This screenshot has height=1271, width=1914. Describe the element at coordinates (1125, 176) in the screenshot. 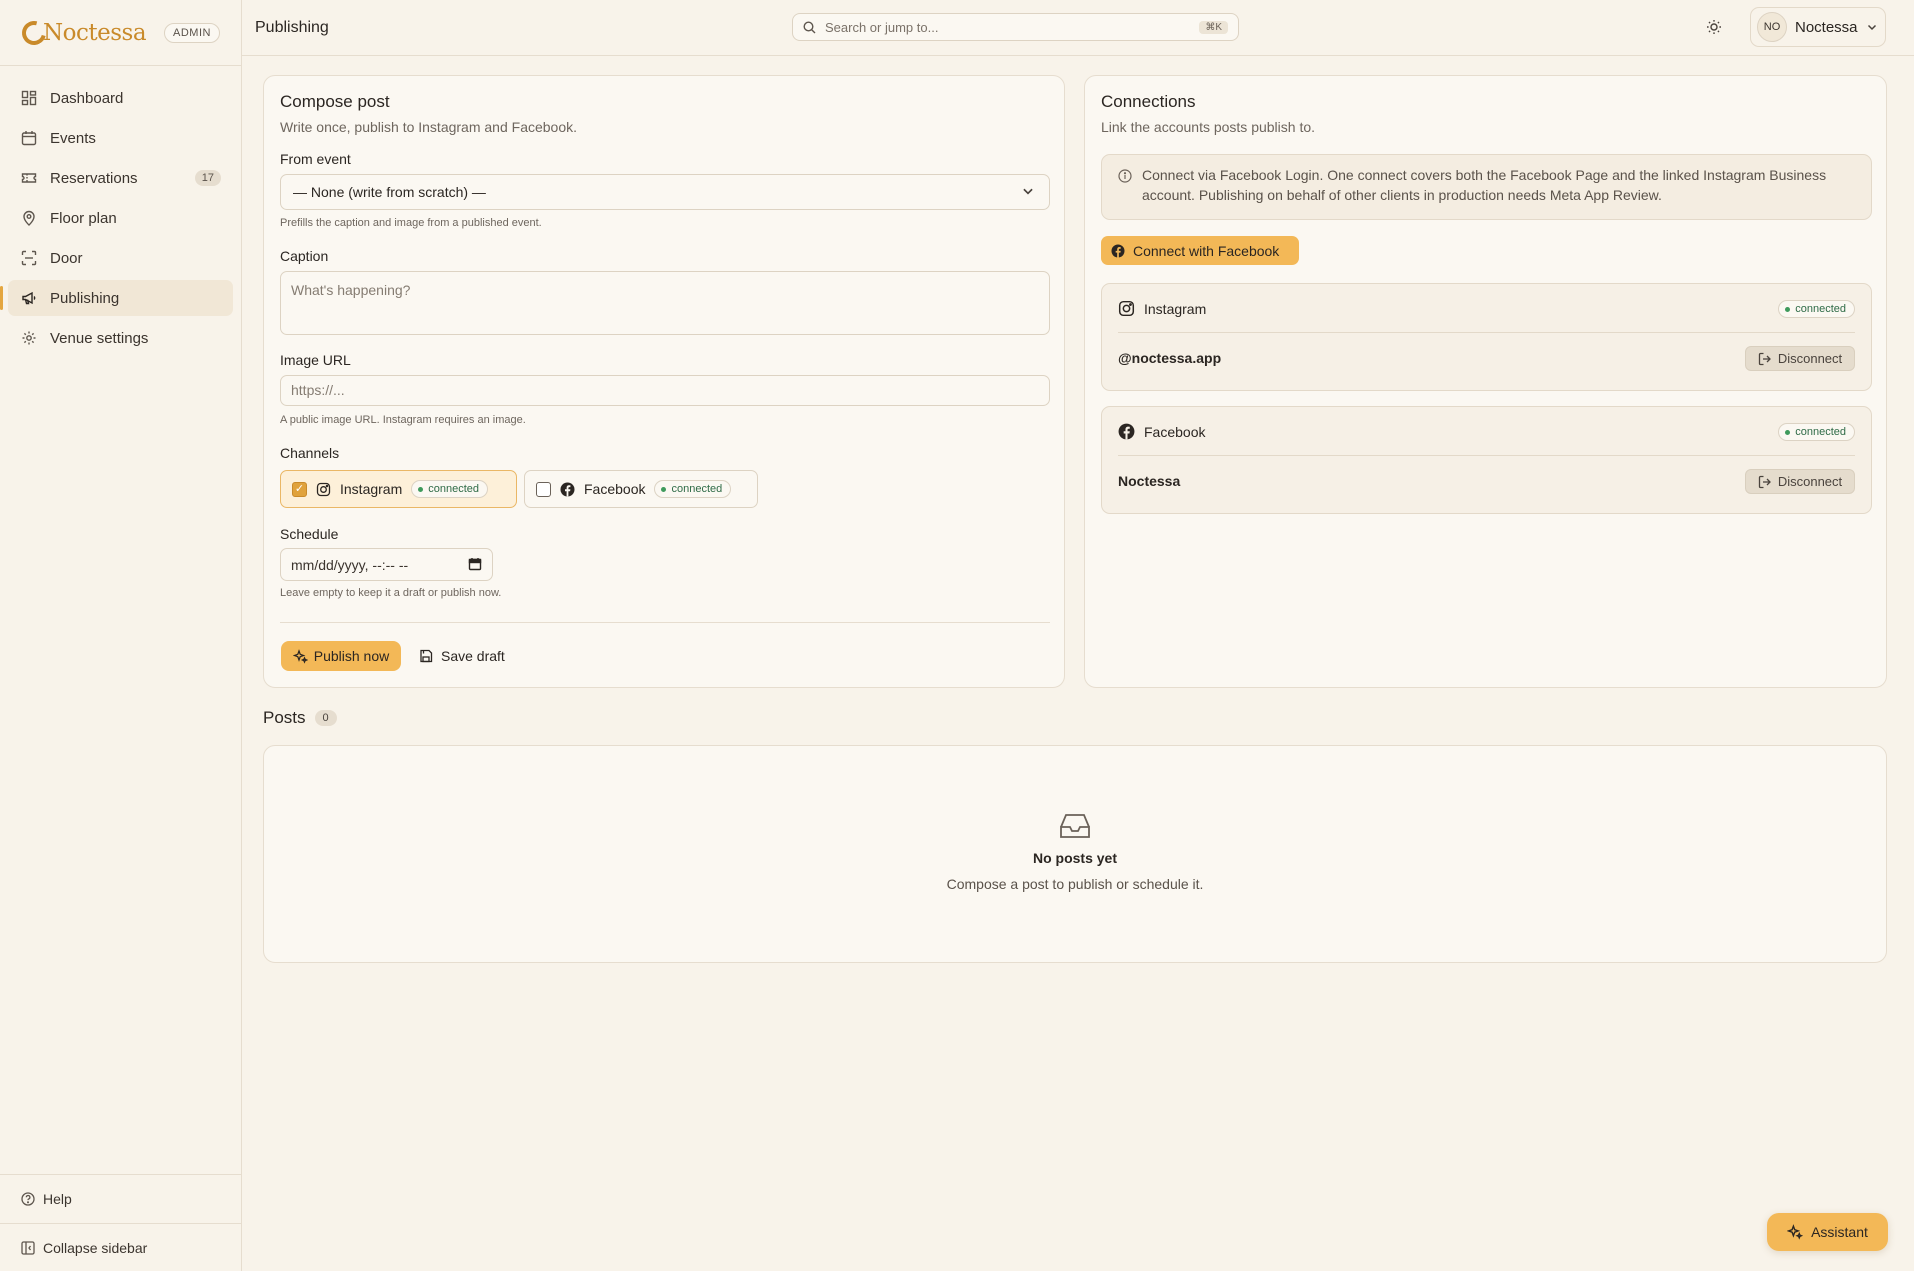

I see `info-icon` at that location.